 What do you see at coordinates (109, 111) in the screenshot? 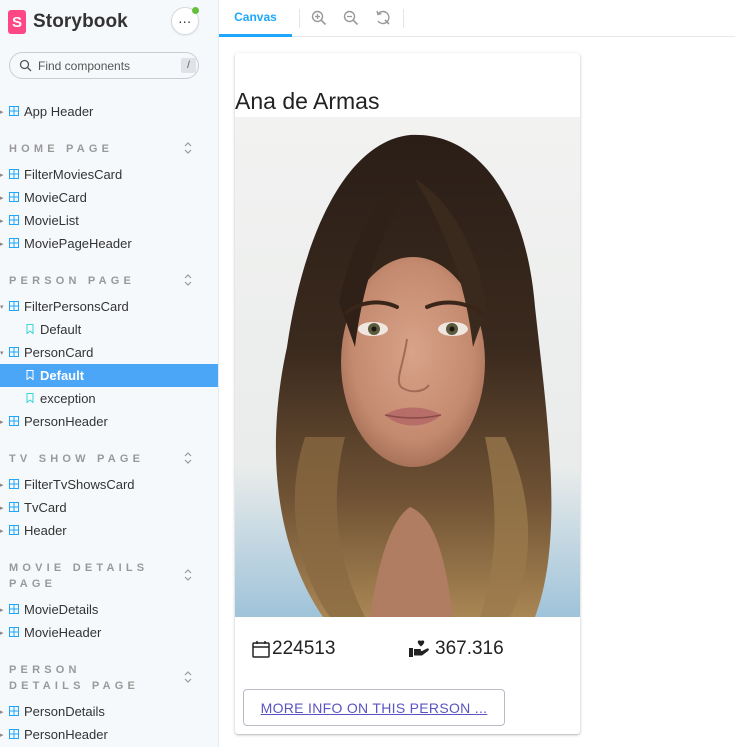
I see `tree-item-app-header: ▸ App Header` at bounding box center [109, 111].